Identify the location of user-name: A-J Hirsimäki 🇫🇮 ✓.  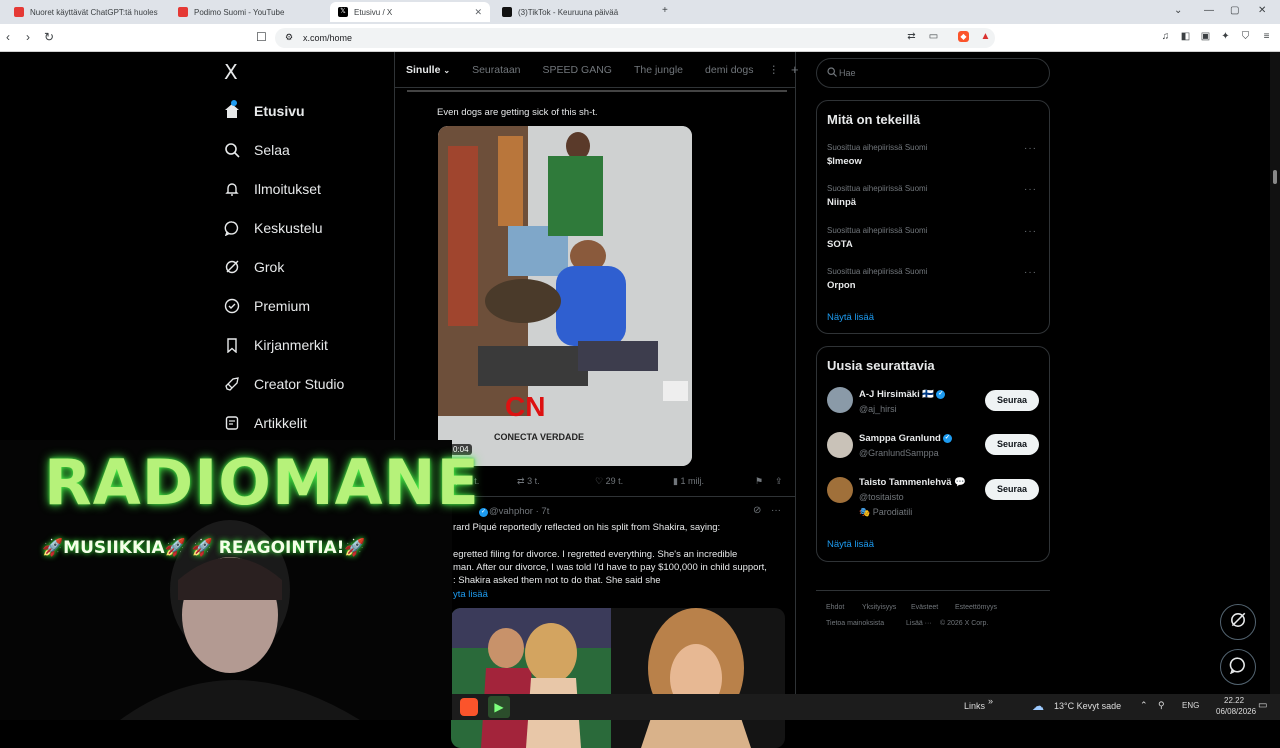
(902, 394).